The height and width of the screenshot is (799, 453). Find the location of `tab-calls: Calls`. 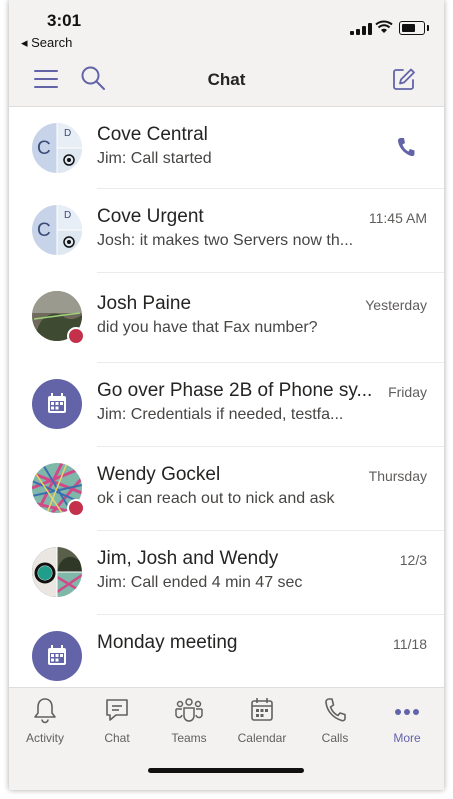

tab-calls: Calls is located at coordinates (335, 720).